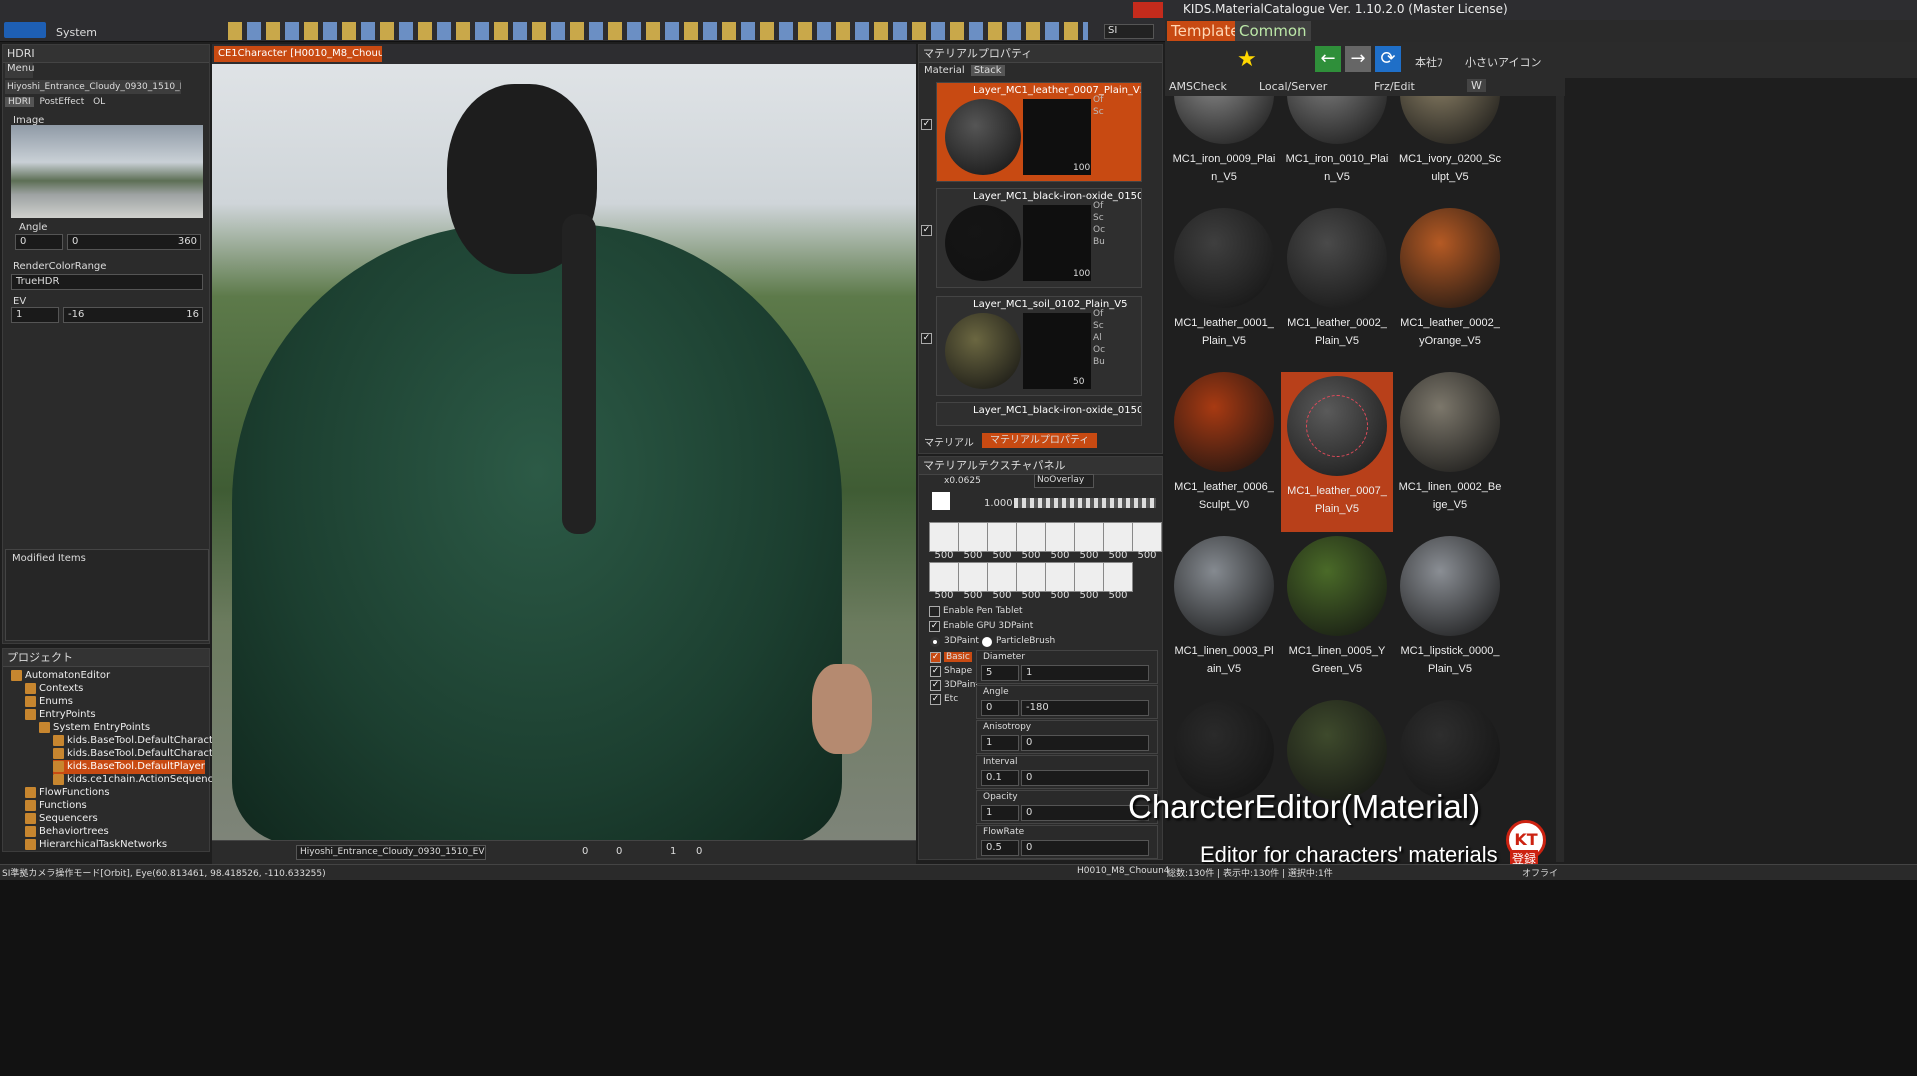  What do you see at coordinates (1394, 86) in the screenshot?
I see `frz-edit-filter: Frz/Edit` at bounding box center [1394, 86].